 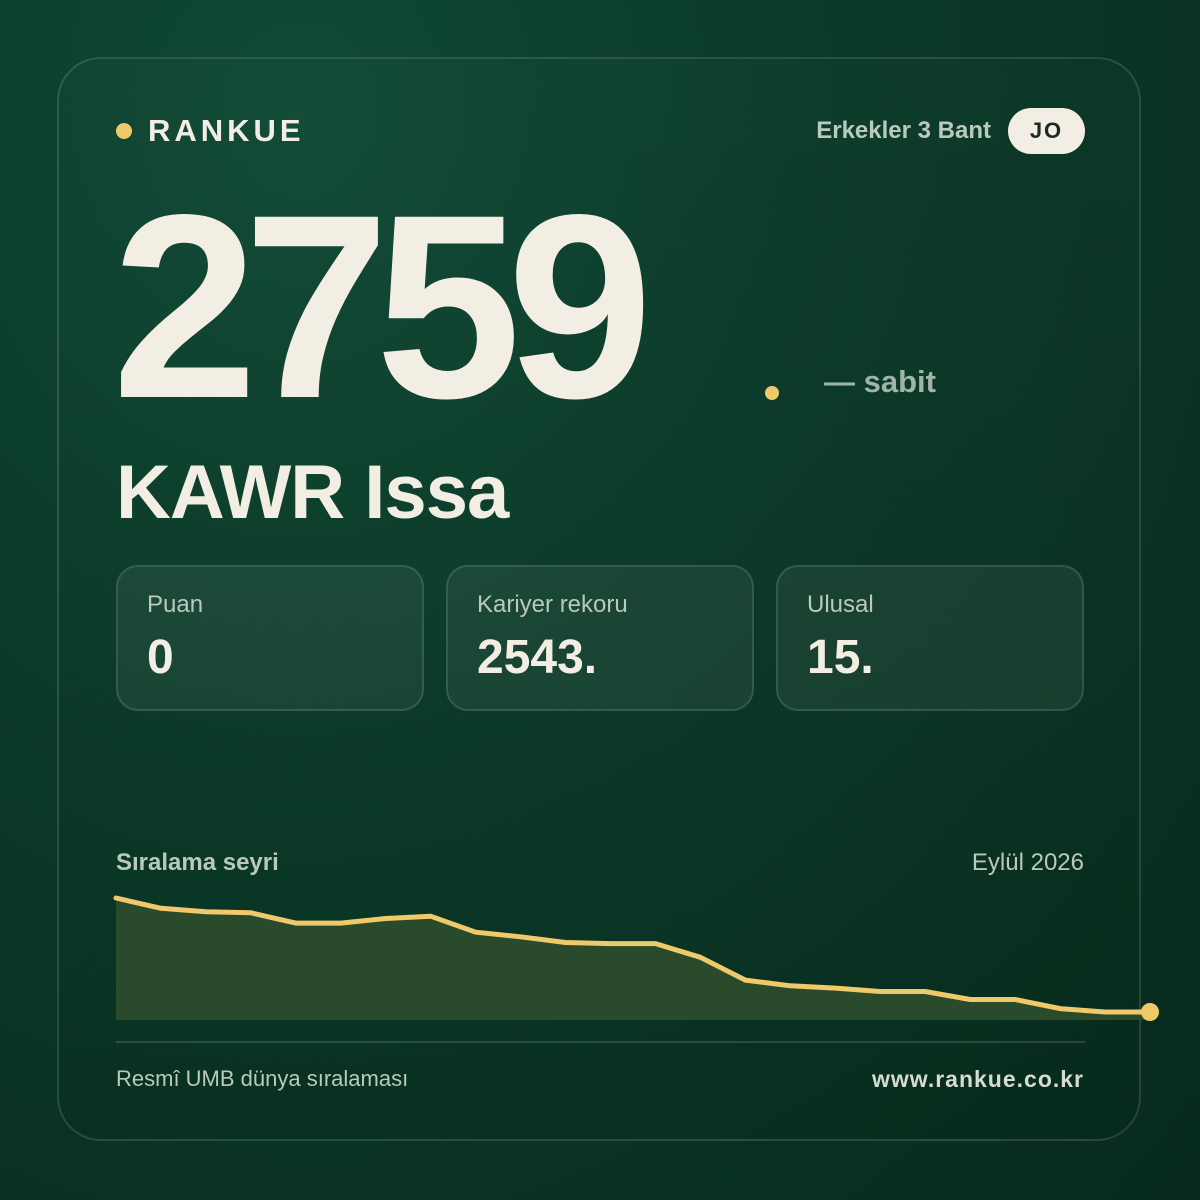 I want to click on stat-card-national: Ulusal 15., so click(x=930, y=638).